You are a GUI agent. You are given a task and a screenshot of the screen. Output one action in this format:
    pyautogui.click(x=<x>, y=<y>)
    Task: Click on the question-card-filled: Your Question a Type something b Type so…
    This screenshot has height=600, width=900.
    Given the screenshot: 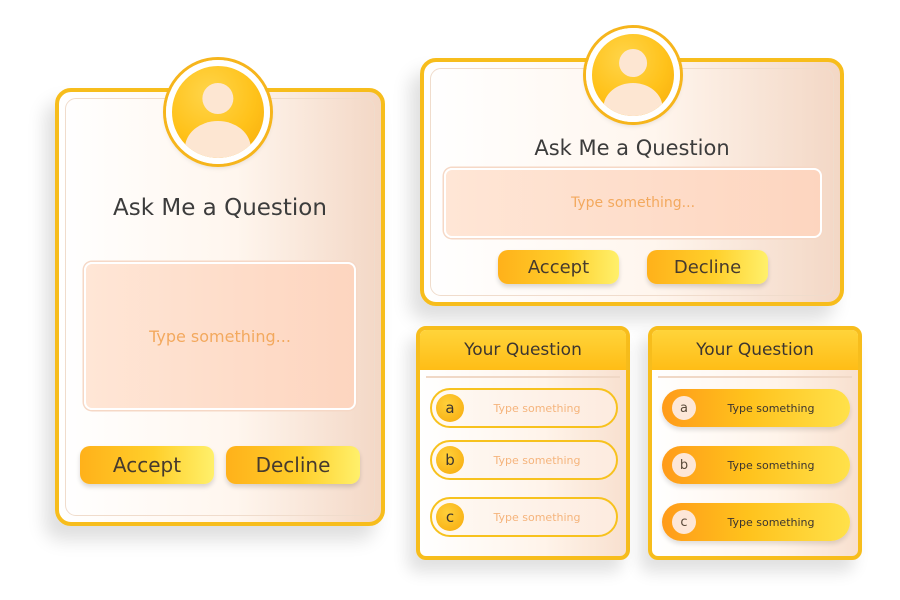 What is the action you would take?
    pyautogui.click(x=755, y=443)
    